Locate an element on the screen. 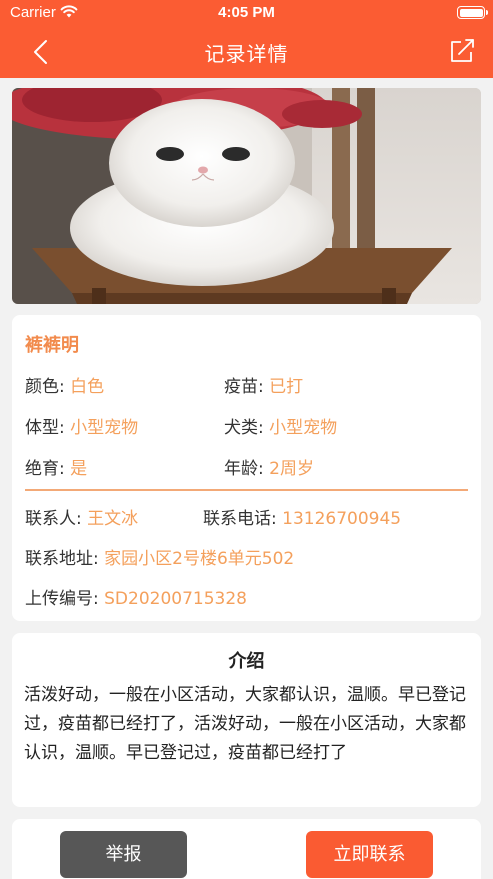 The height and width of the screenshot is (879, 493). field-value: 是 is located at coordinates (79, 469).